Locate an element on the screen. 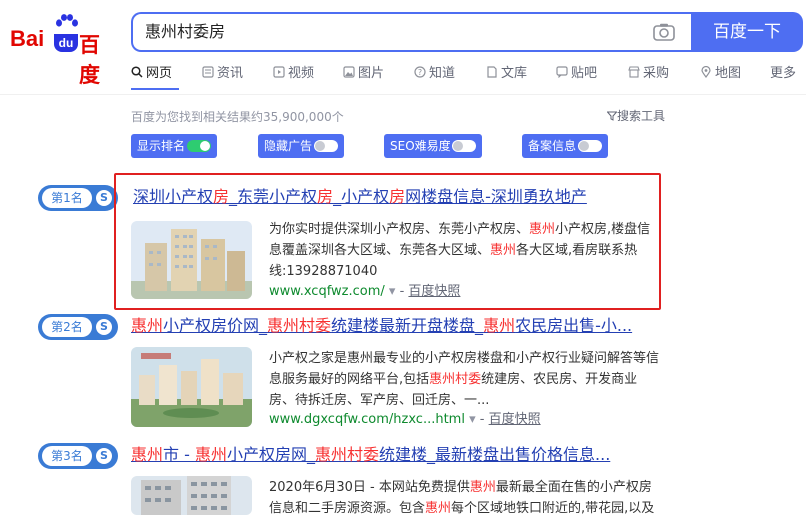 Image resolution: width=806 pixels, height=515 pixels. tab-map-label: 地图 is located at coordinates (728, 73).